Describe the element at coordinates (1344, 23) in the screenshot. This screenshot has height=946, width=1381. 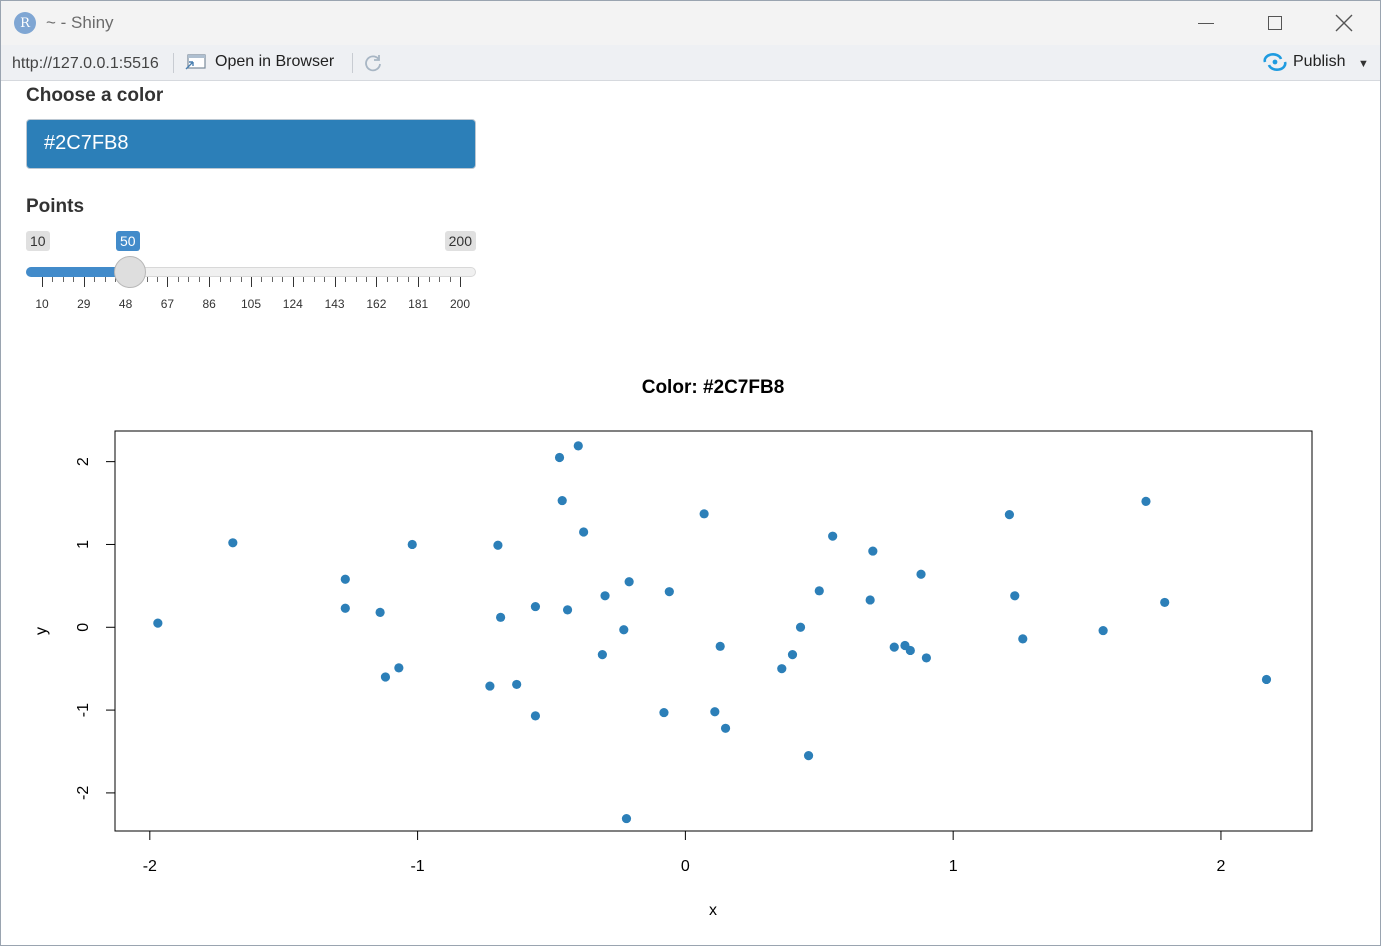
I see `close-button` at that location.